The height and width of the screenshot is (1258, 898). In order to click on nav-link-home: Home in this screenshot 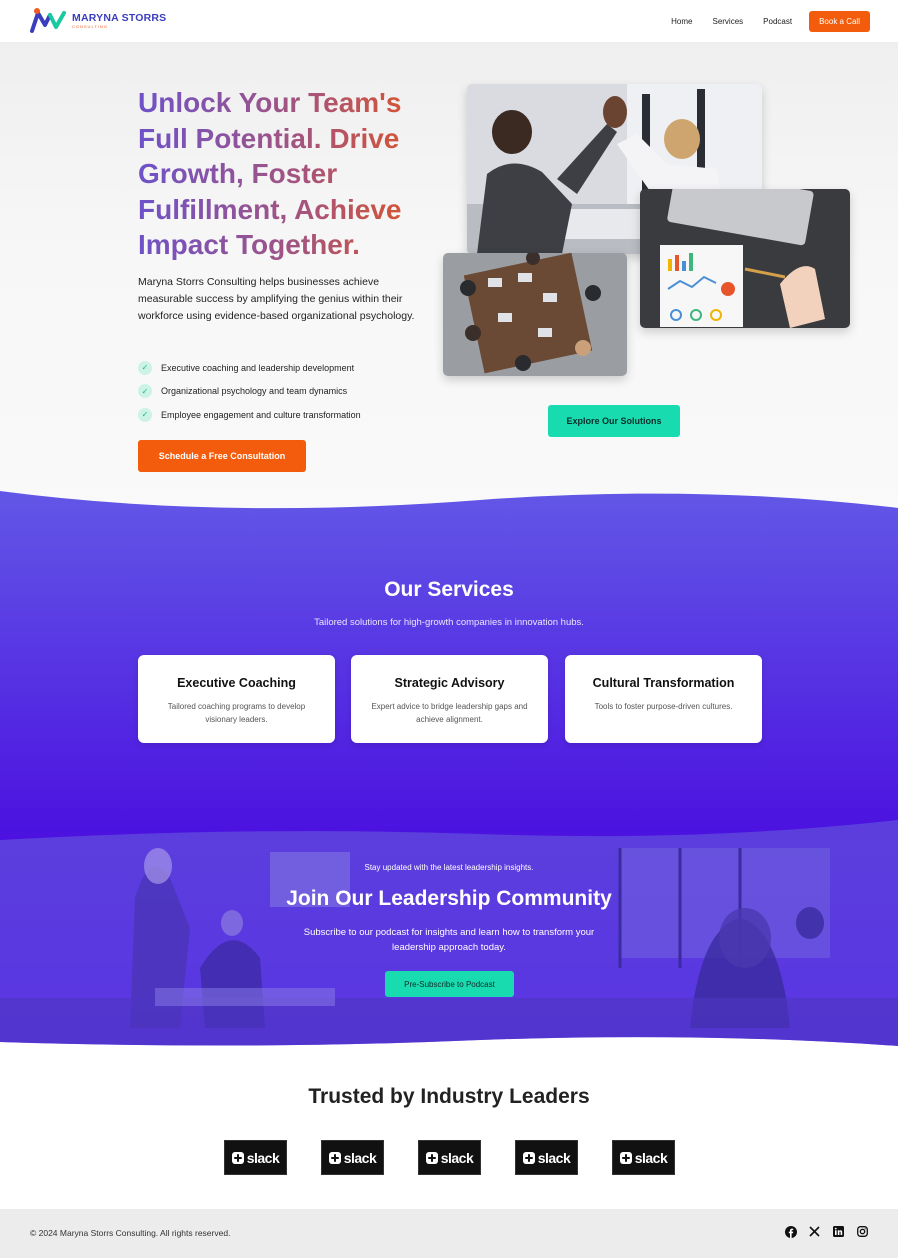, I will do `click(681, 21)`.